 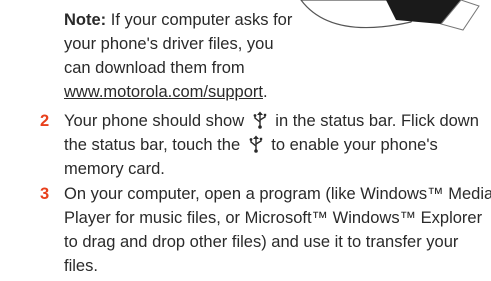 I want to click on step-number: 3, so click(x=45, y=194).